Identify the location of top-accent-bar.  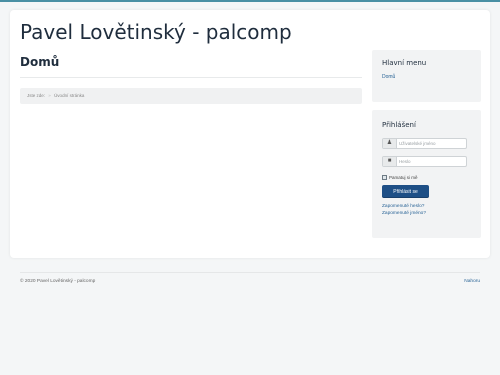
(250, 1).